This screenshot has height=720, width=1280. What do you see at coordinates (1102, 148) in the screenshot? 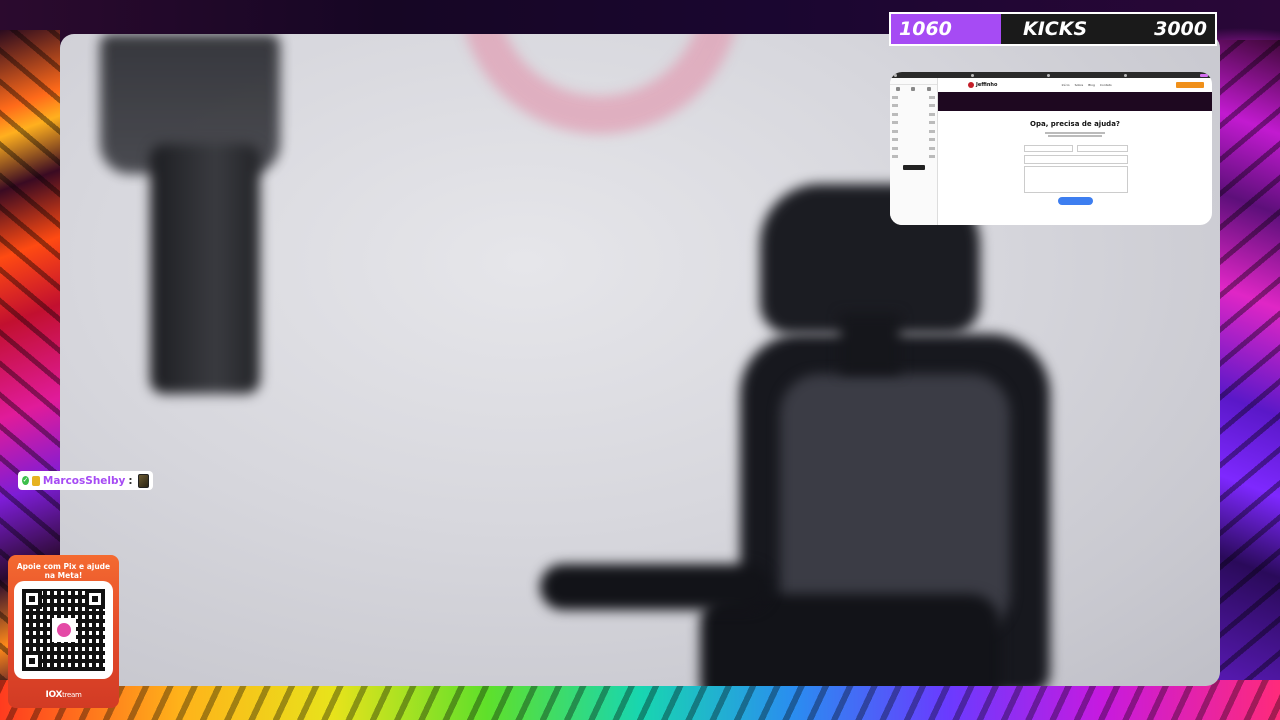
I see `form-phone-field` at bounding box center [1102, 148].